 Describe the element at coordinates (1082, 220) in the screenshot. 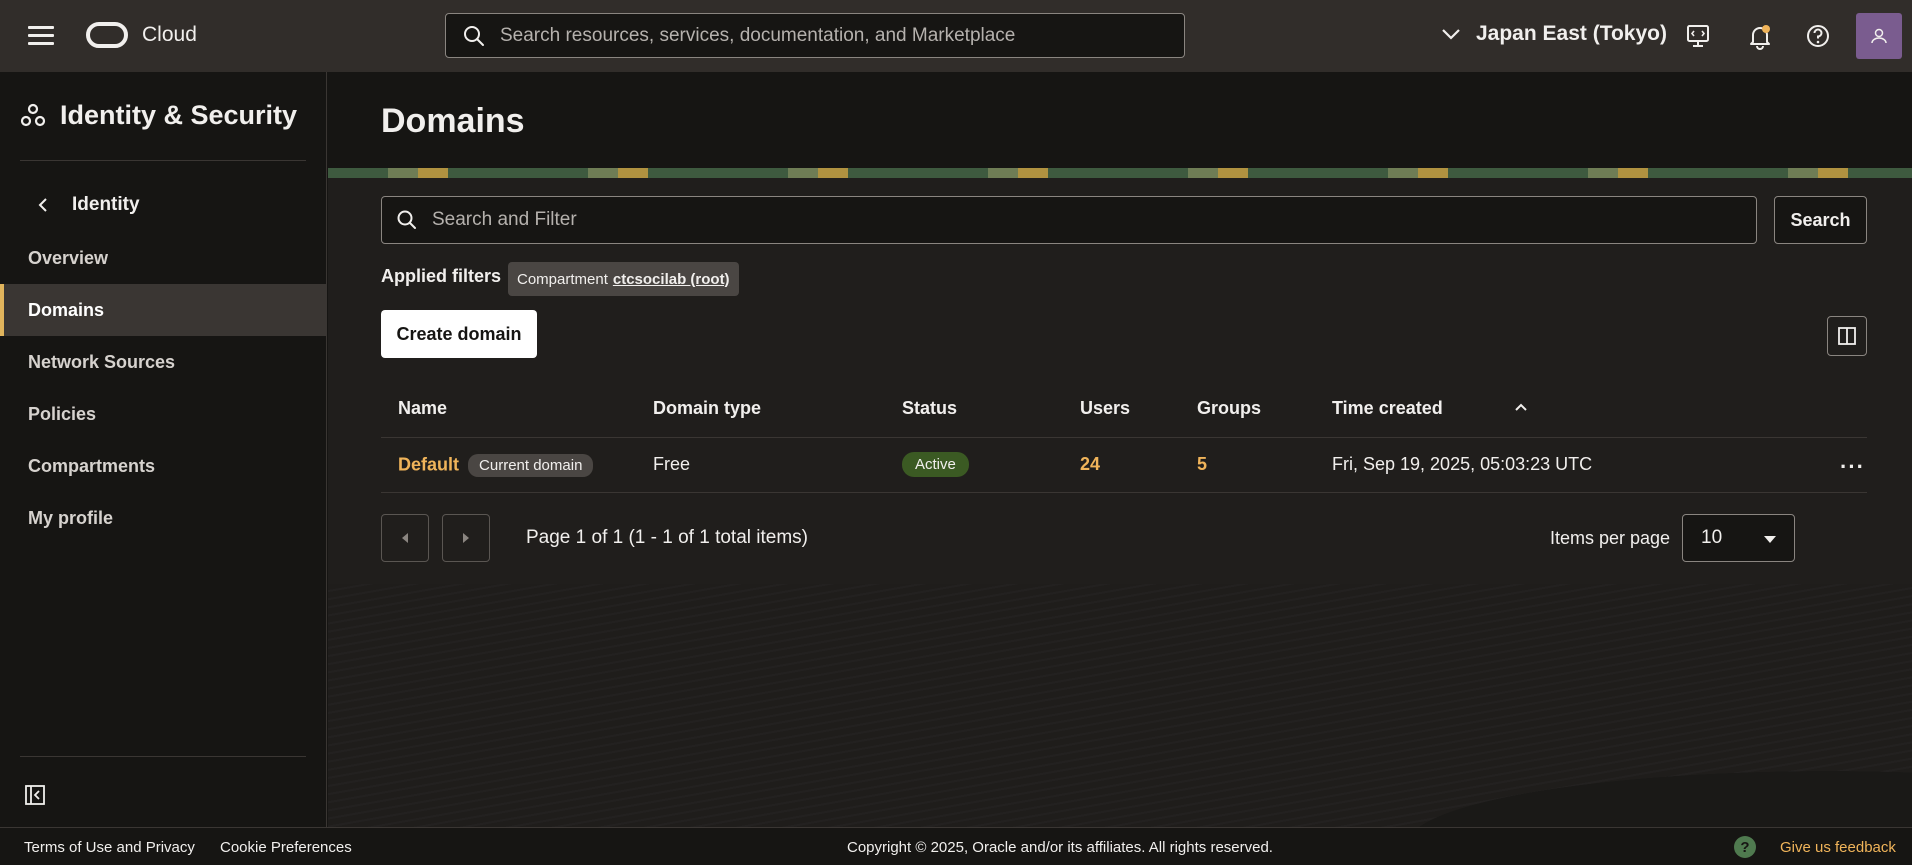

I see `filter-search-input` at that location.